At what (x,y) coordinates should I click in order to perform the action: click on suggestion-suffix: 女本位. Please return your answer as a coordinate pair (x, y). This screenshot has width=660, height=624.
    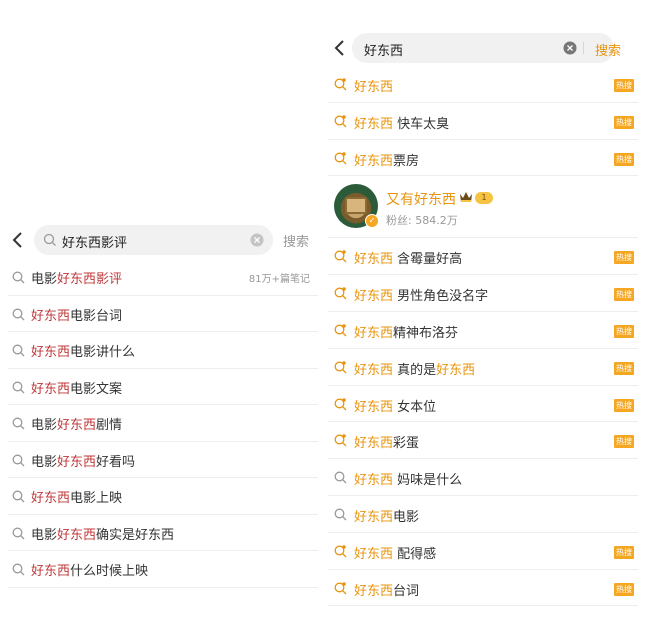
    Looking at the image, I should click on (415, 407).